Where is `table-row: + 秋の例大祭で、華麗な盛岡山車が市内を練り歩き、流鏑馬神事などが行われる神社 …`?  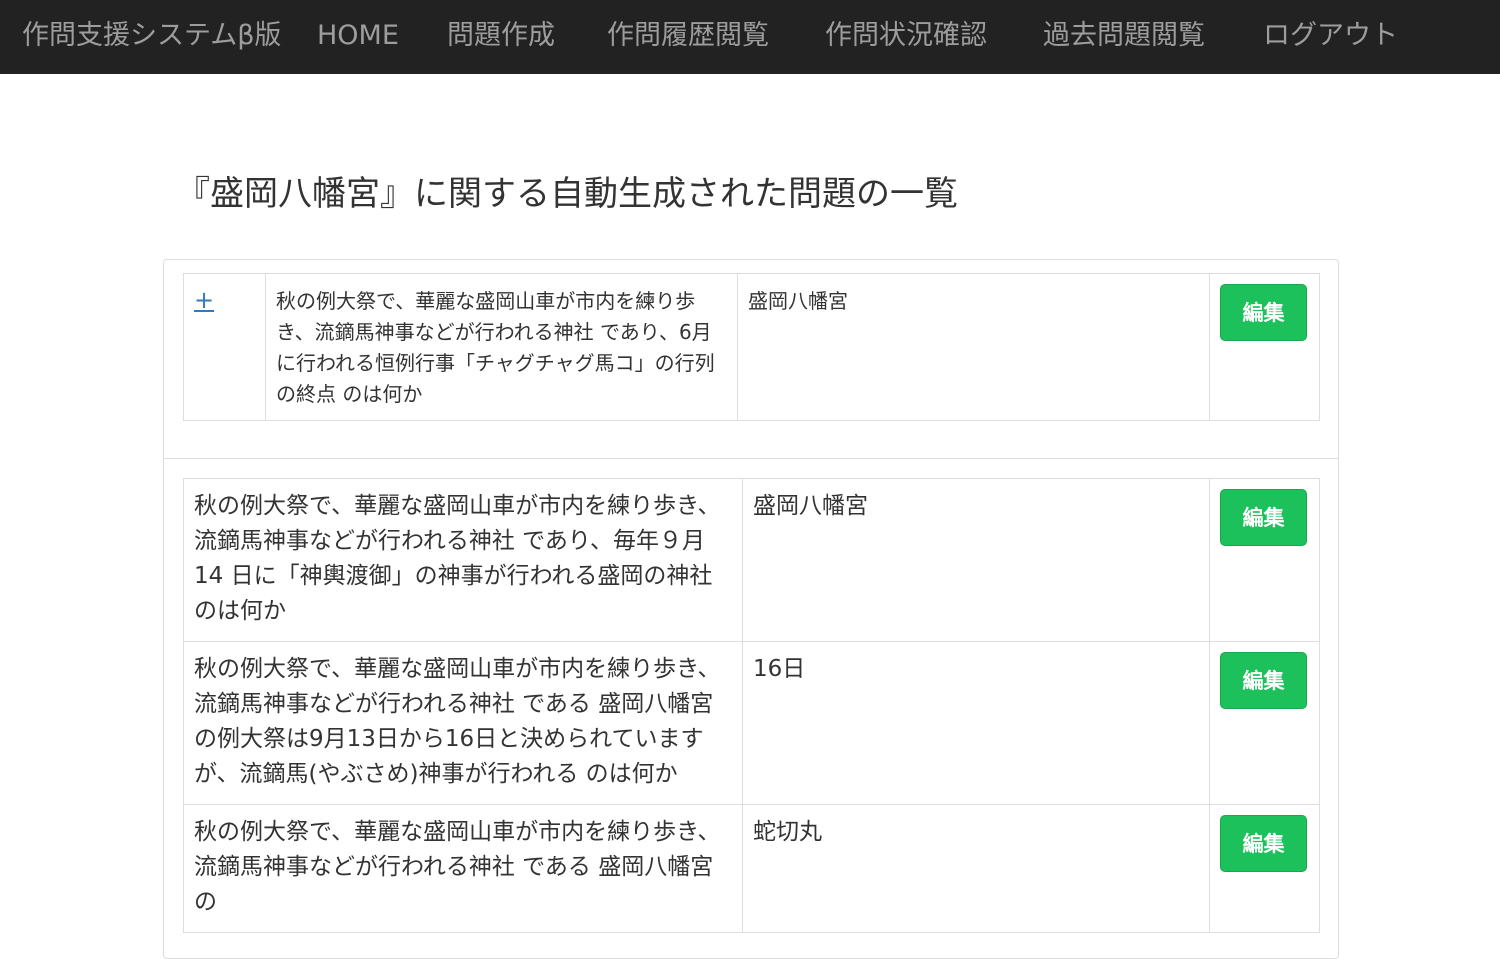 table-row: + 秋の例大祭で、華麗な盛岡山車が市内を練り歩き、流鏑馬神事などが行われる神社 … is located at coordinates (751, 347).